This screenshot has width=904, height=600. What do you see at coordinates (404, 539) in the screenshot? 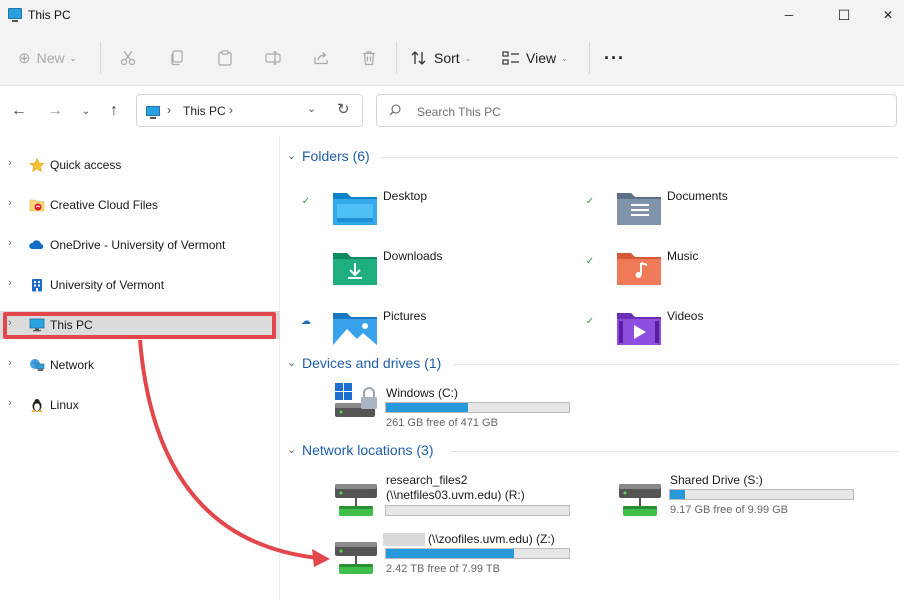
I see `redacted-name` at bounding box center [404, 539].